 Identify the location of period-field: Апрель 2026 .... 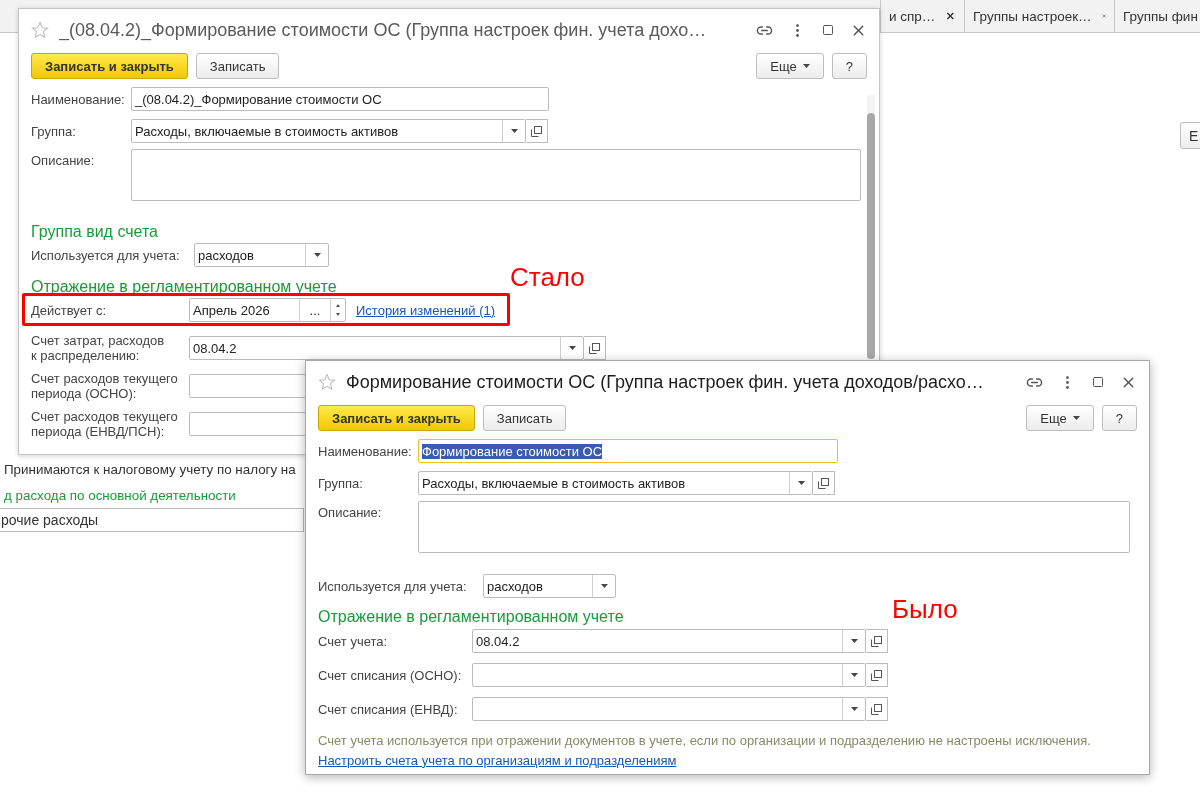
(267, 310).